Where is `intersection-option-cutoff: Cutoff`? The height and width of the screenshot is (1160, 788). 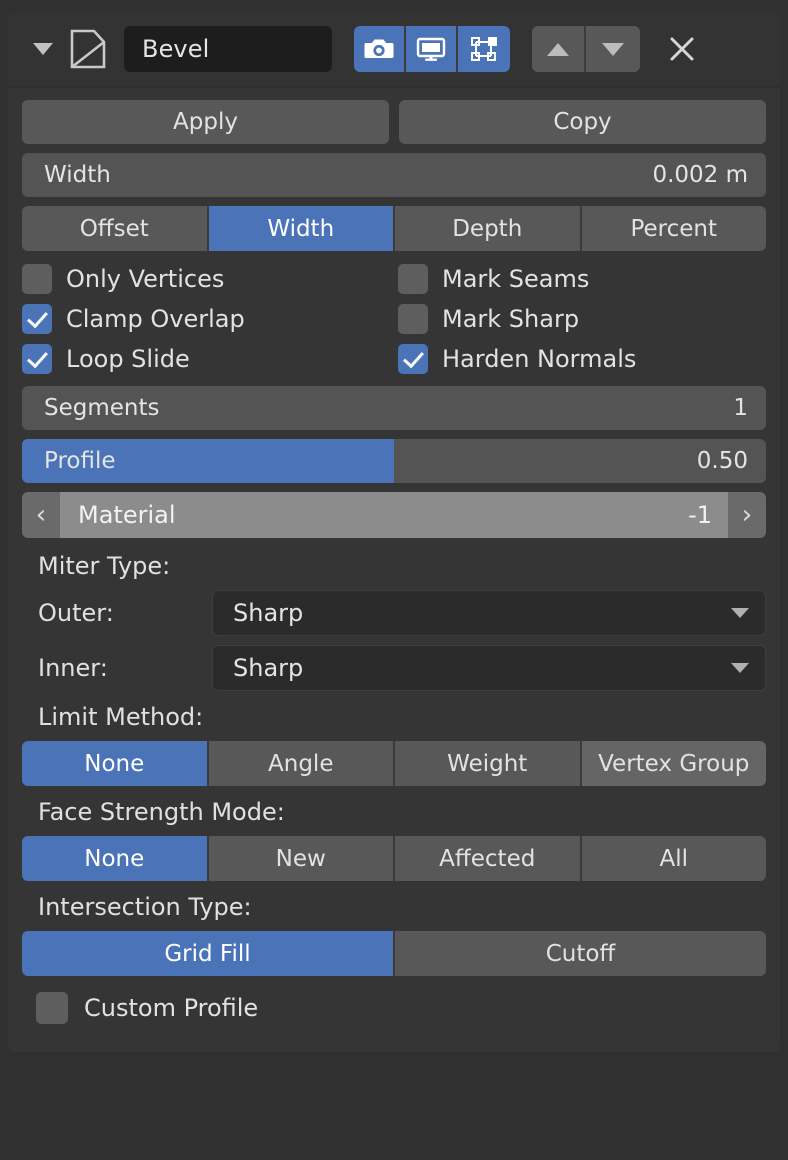
intersection-option-cutoff: Cutoff is located at coordinates (580, 953).